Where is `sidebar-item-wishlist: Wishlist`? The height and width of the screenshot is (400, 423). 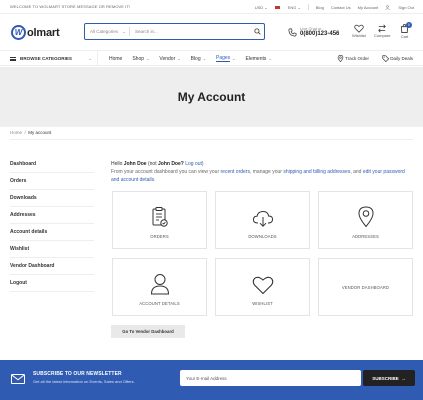
sidebar-item-wishlist: Wishlist is located at coordinates (52, 249).